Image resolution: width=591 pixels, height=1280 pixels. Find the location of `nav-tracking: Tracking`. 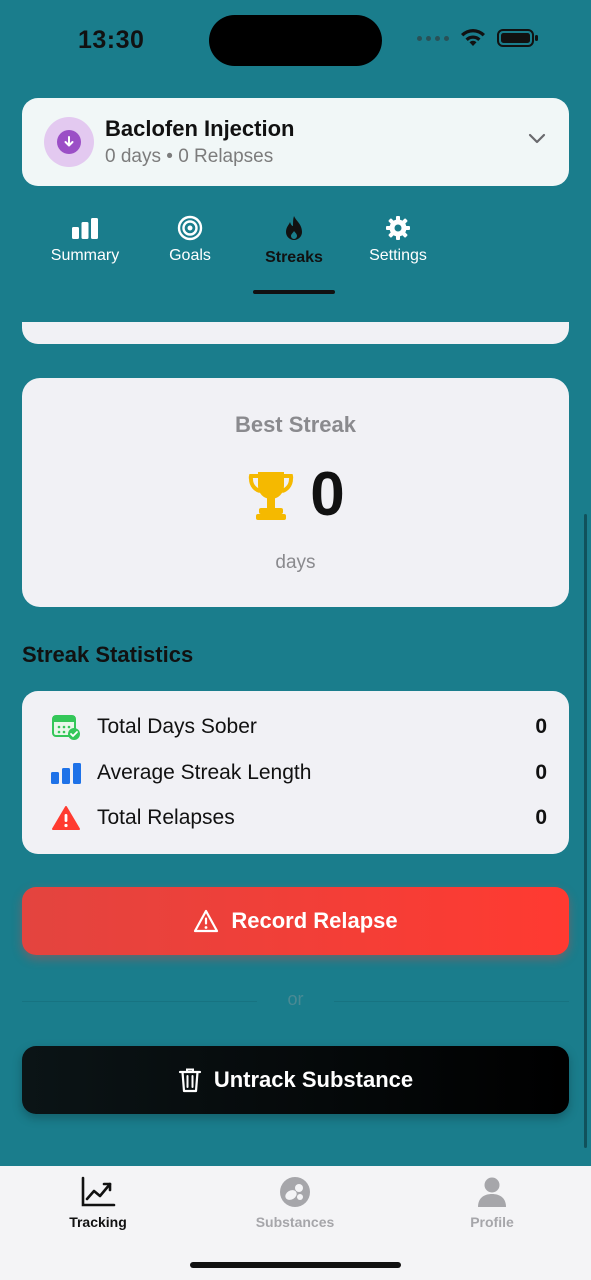

nav-tracking: Tracking is located at coordinates (98, 1203).